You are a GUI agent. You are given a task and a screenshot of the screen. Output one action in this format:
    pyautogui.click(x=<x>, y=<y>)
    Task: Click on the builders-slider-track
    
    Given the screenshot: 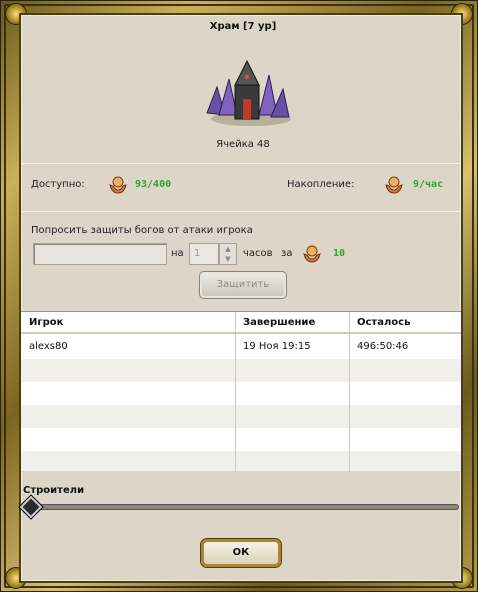 What is the action you would take?
    pyautogui.click(x=243, y=507)
    